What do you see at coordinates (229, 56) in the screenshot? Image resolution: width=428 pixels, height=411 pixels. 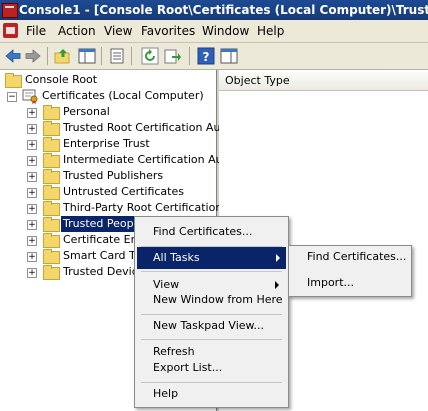 I see `action-pane-icon` at bounding box center [229, 56].